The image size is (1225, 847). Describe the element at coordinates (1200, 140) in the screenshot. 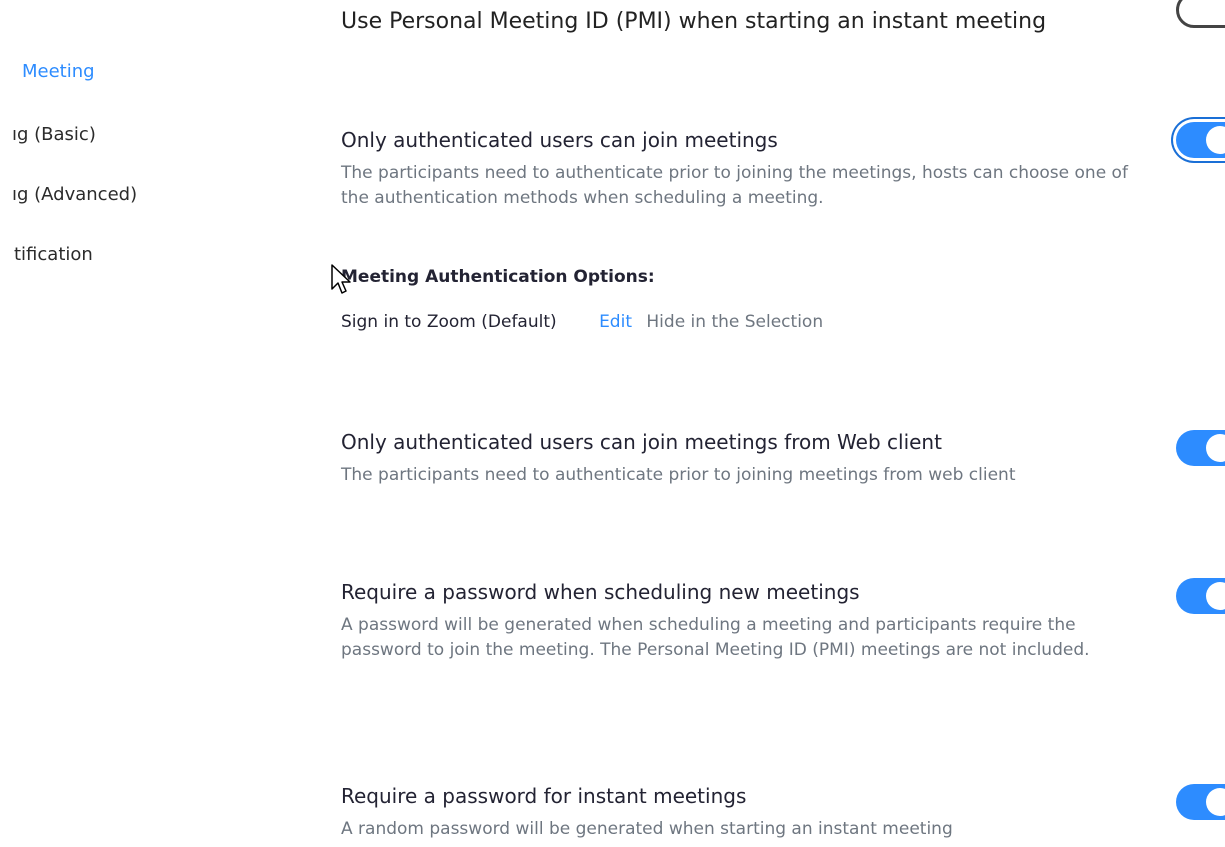

I see `toggle-authenticated-users` at that location.